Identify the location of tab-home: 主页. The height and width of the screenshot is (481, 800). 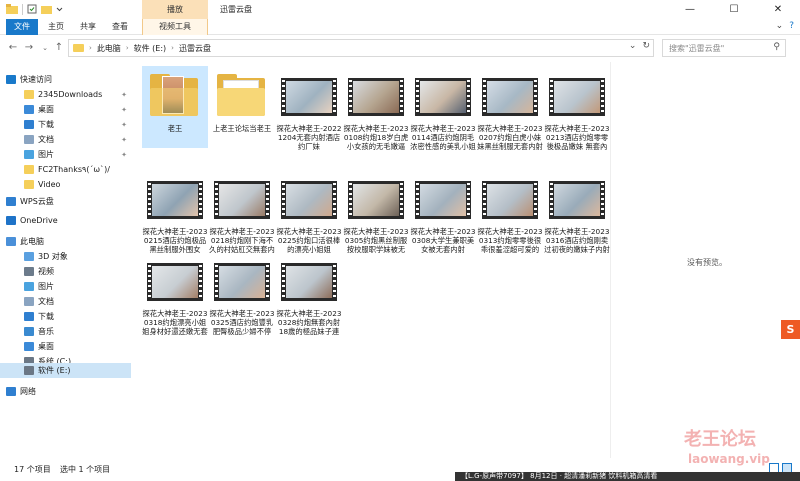
(56, 27).